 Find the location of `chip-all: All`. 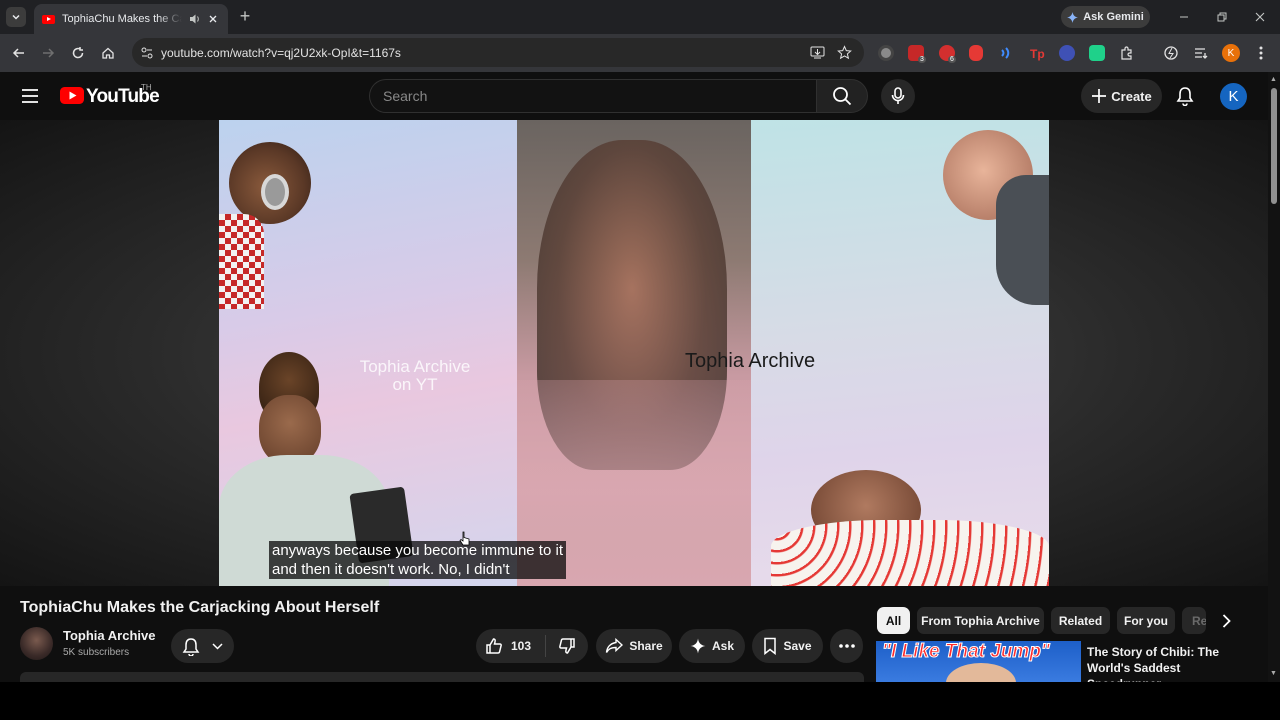

chip-all: All is located at coordinates (893, 620).